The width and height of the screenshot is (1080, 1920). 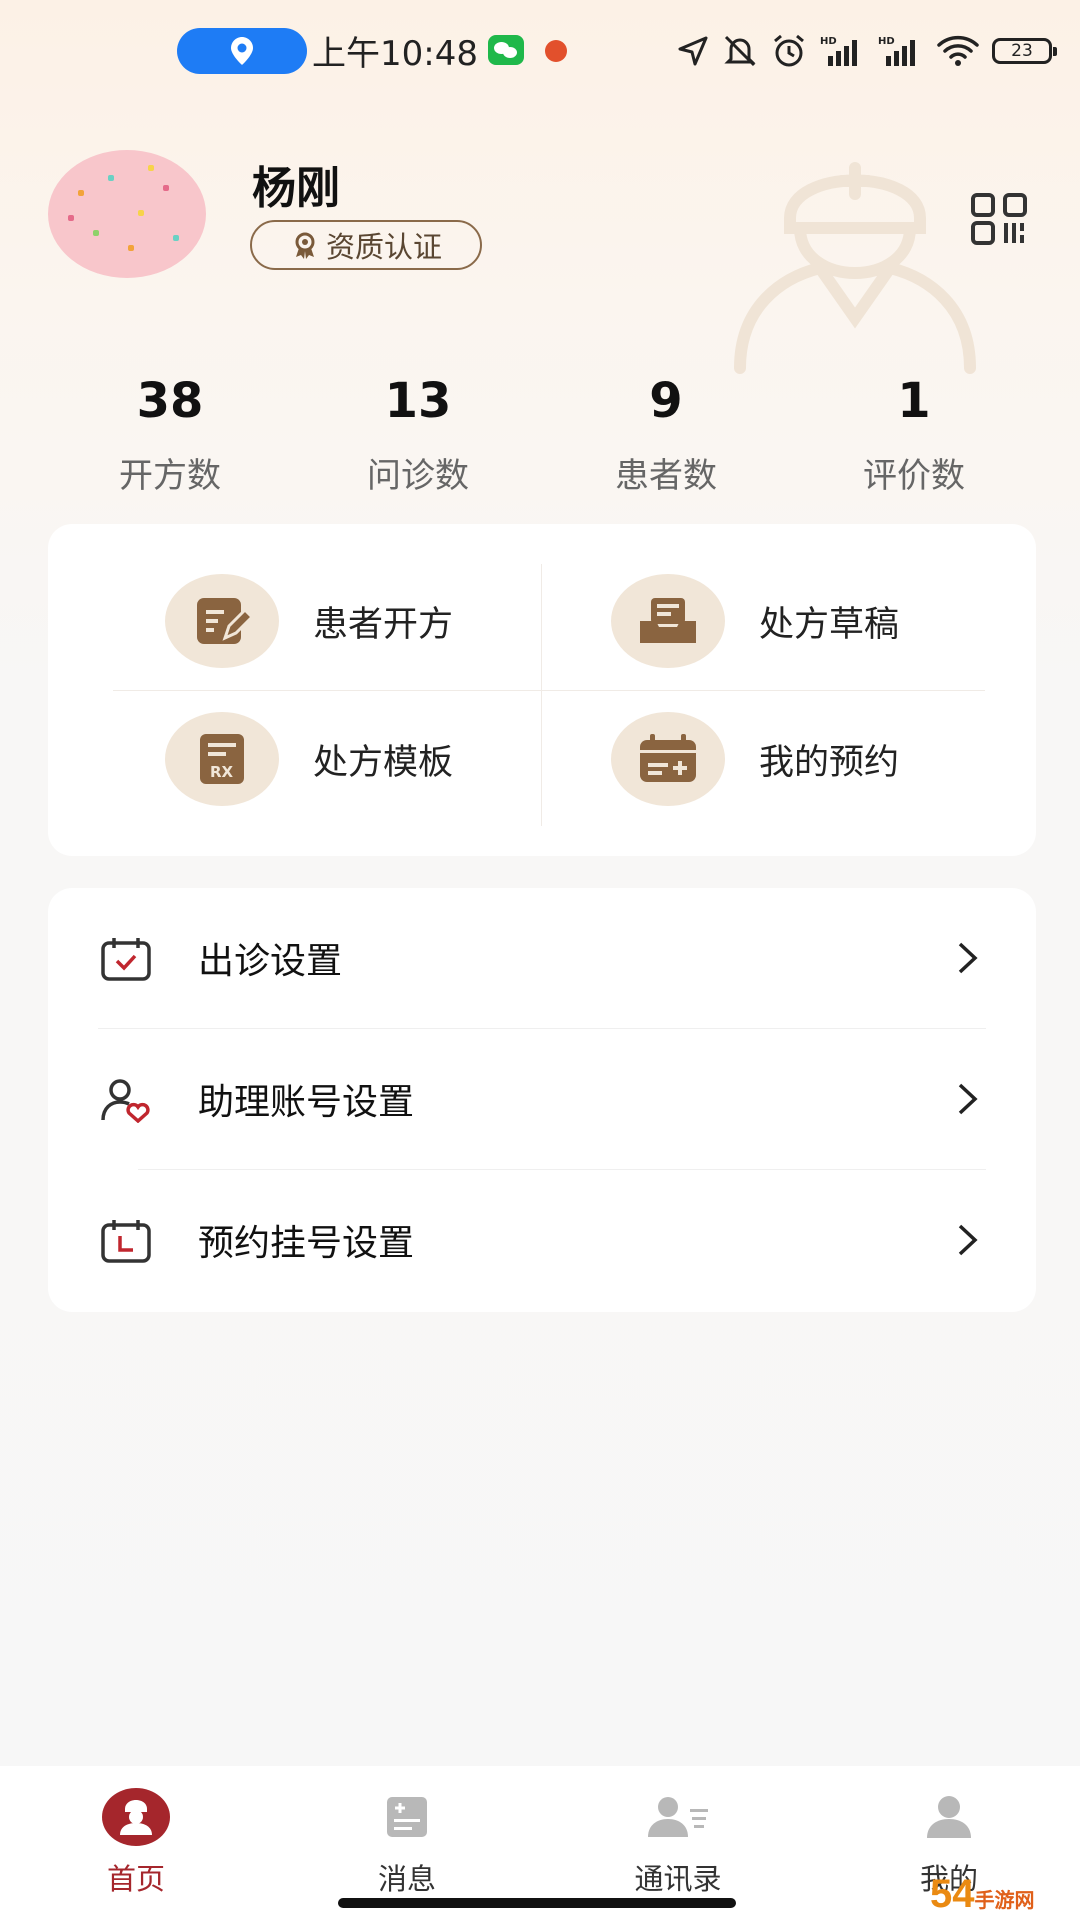 What do you see at coordinates (755, 621) in the screenshot?
I see `function-draft: 处方草稿` at bounding box center [755, 621].